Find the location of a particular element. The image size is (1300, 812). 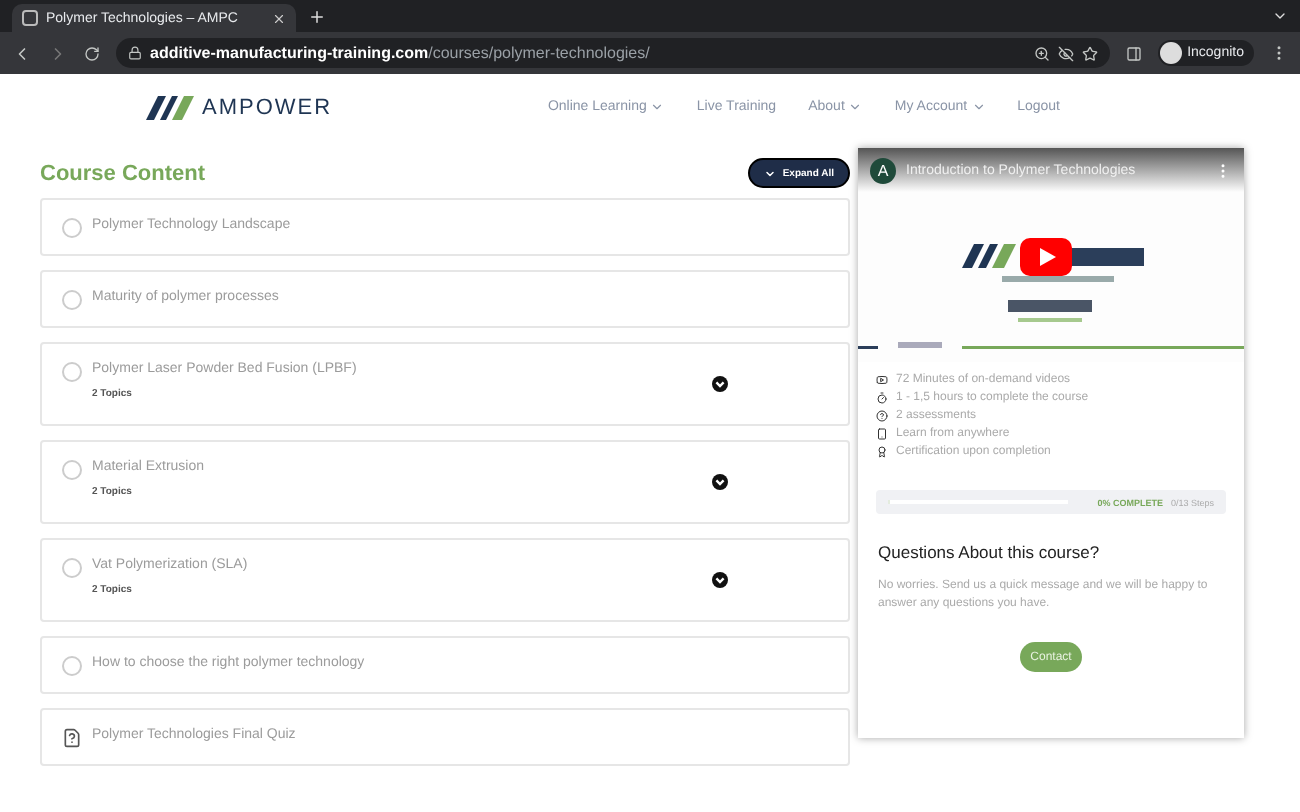

section-title: Course Content is located at coordinates (122, 173).